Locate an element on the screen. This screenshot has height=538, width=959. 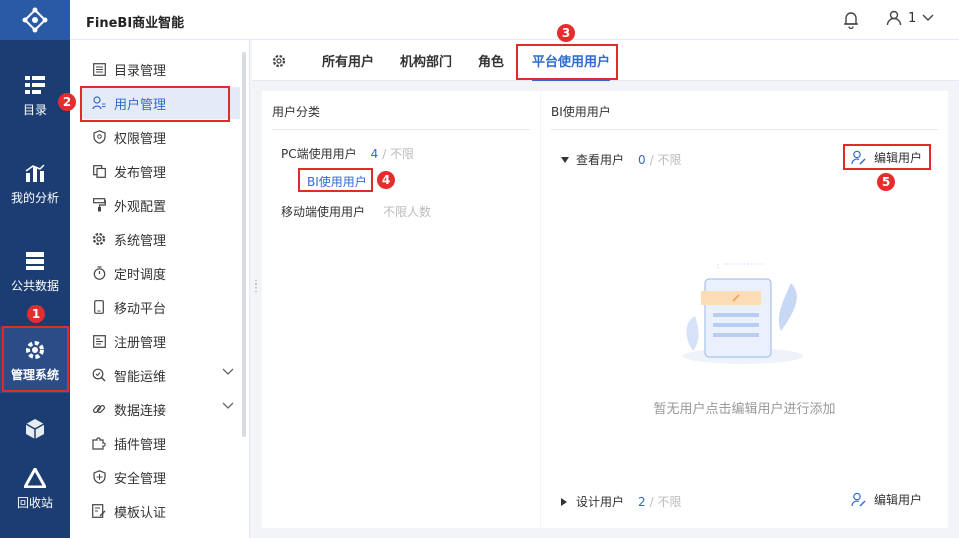
rail-item-label: 目录 is located at coordinates (34, 109).